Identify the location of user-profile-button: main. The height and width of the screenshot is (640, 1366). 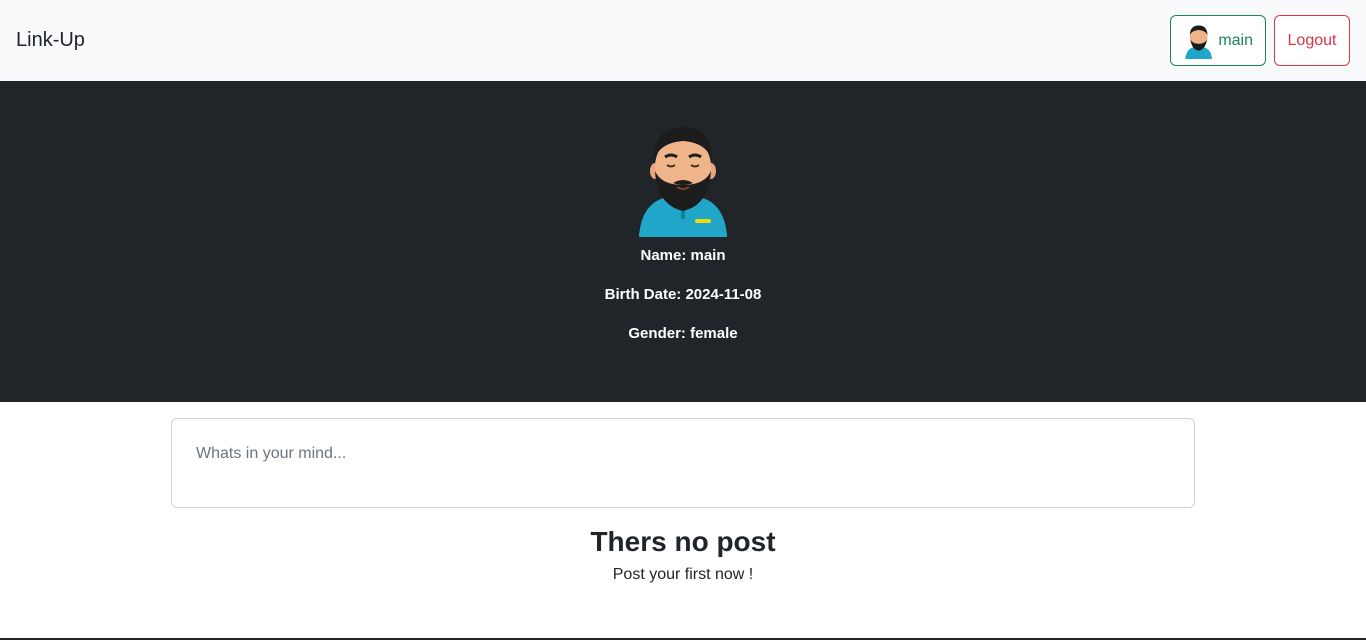
(1218, 40).